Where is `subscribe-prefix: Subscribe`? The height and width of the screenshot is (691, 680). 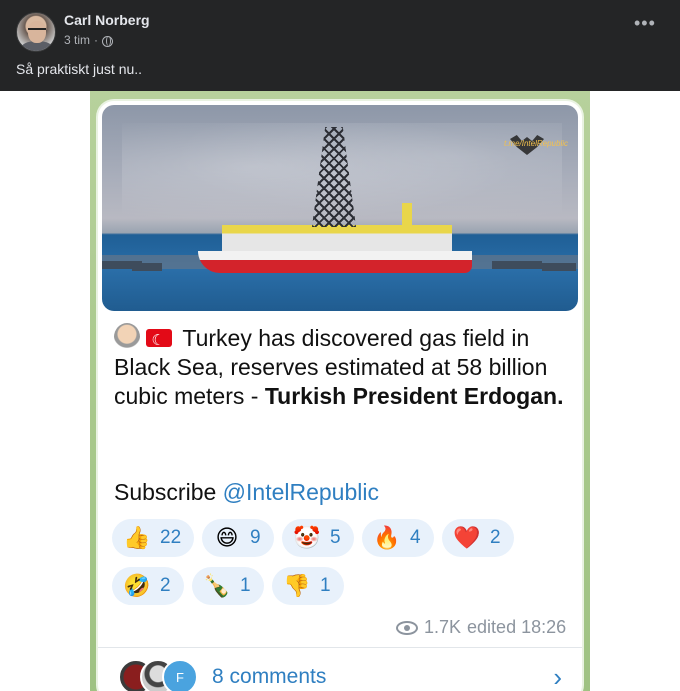
subscribe-prefix: Subscribe is located at coordinates (168, 492).